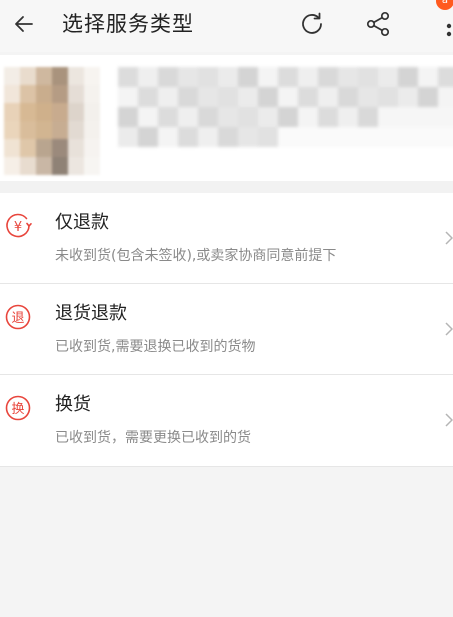  Describe the element at coordinates (155, 347) in the screenshot. I see `option-description: 已收到货,需要退换已收到的货物` at that location.